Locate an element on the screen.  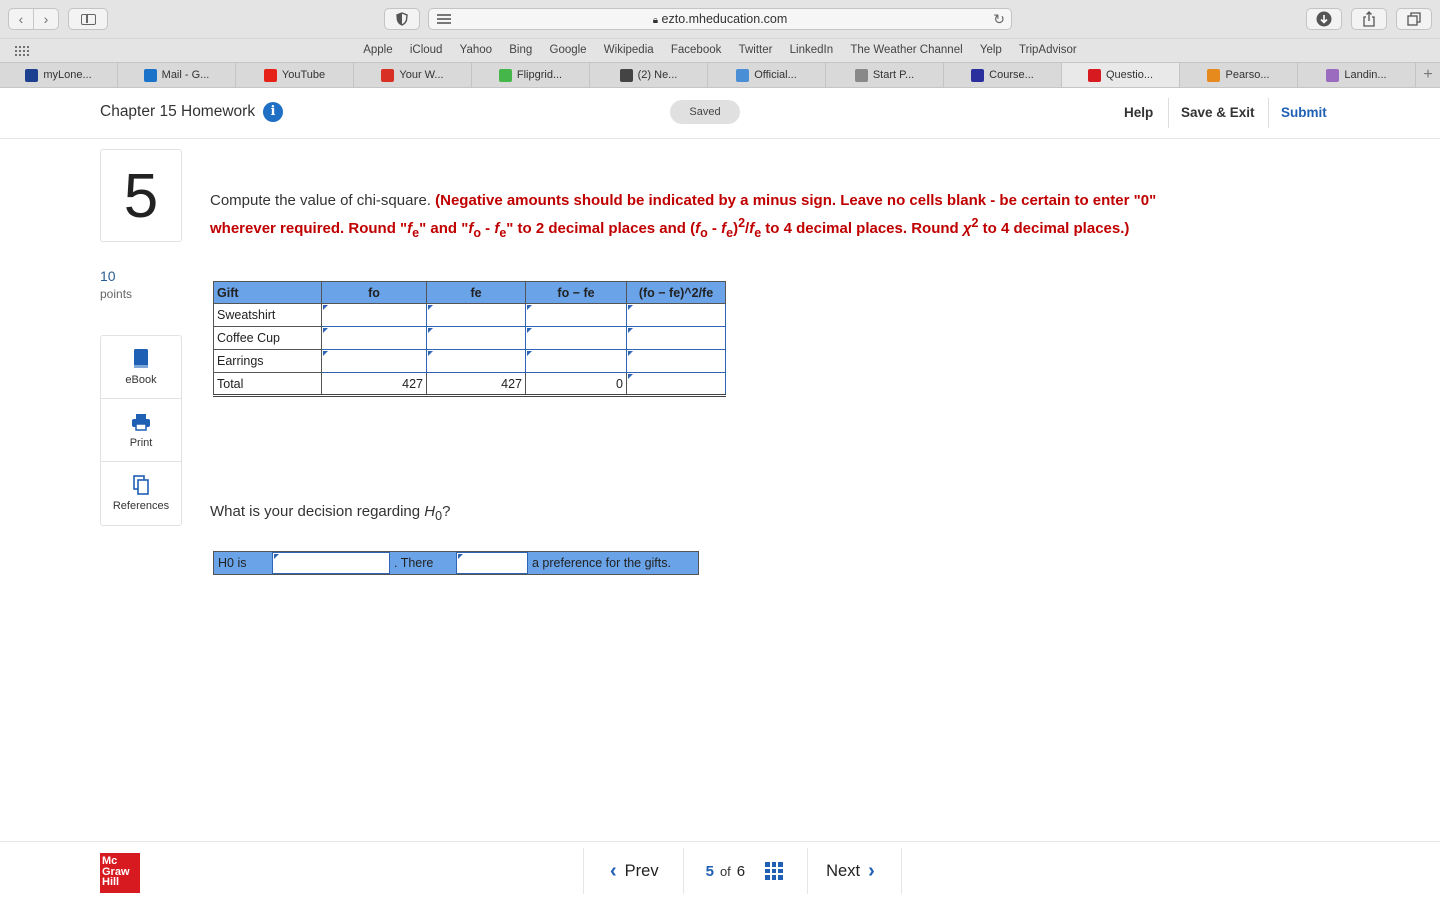
tab-overview-button is located at coordinates (1414, 19).